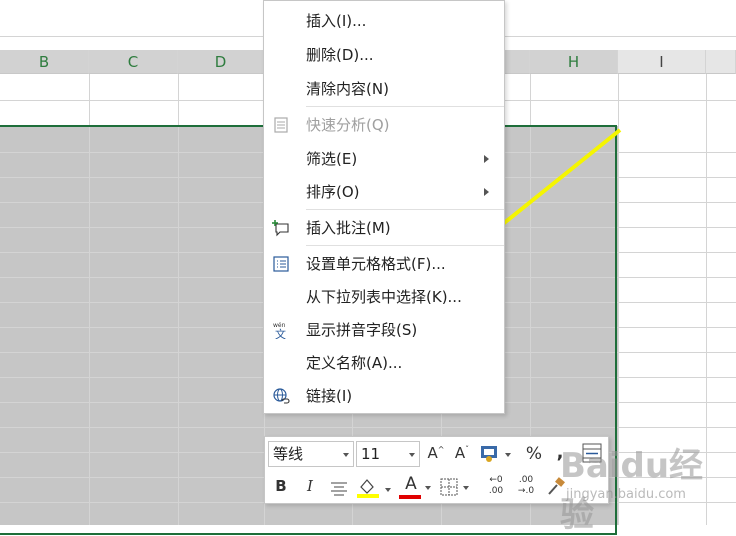 This screenshot has width=736, height=536. Describe the element at coordinates (432, 453) in the screenshot. I see `grow-font-label: A` at that location.